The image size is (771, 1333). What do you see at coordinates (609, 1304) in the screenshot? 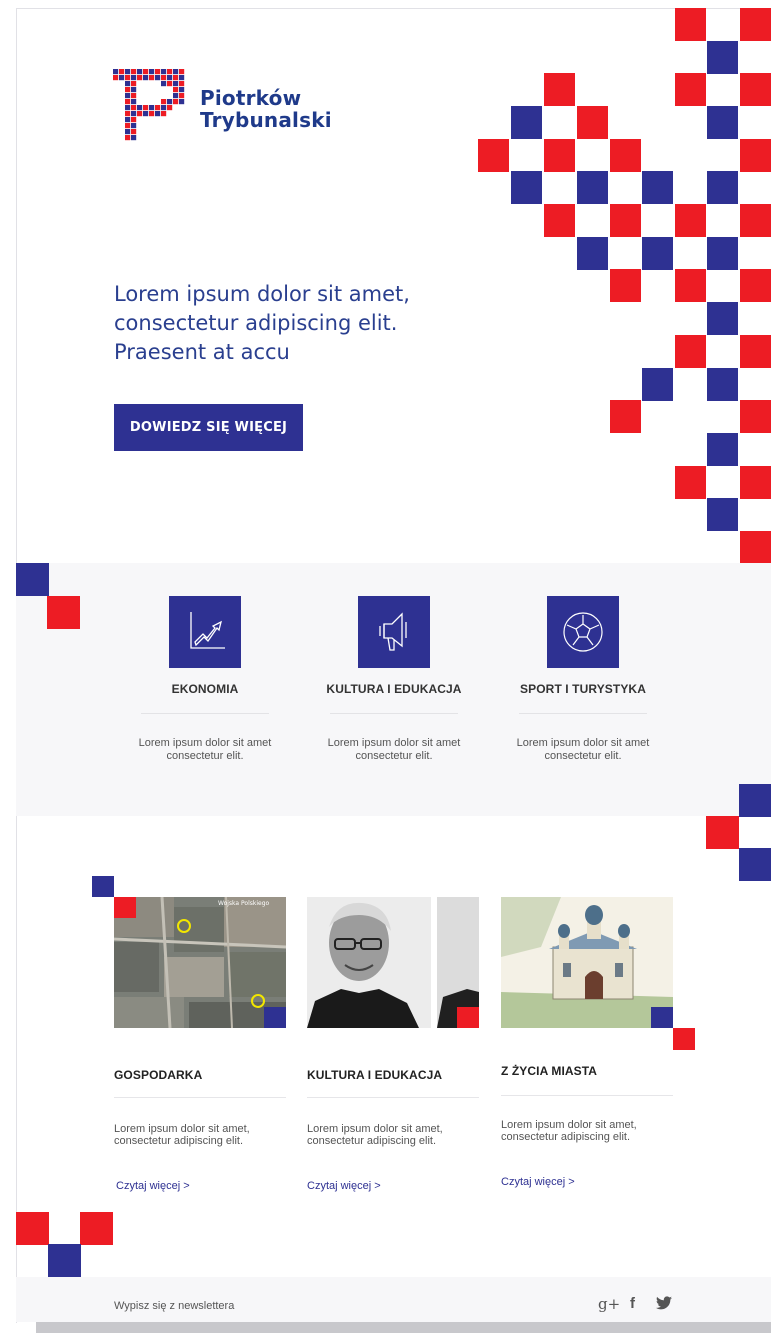
I see `google-plus-icon: g+` at bounding box center [609, 1304].